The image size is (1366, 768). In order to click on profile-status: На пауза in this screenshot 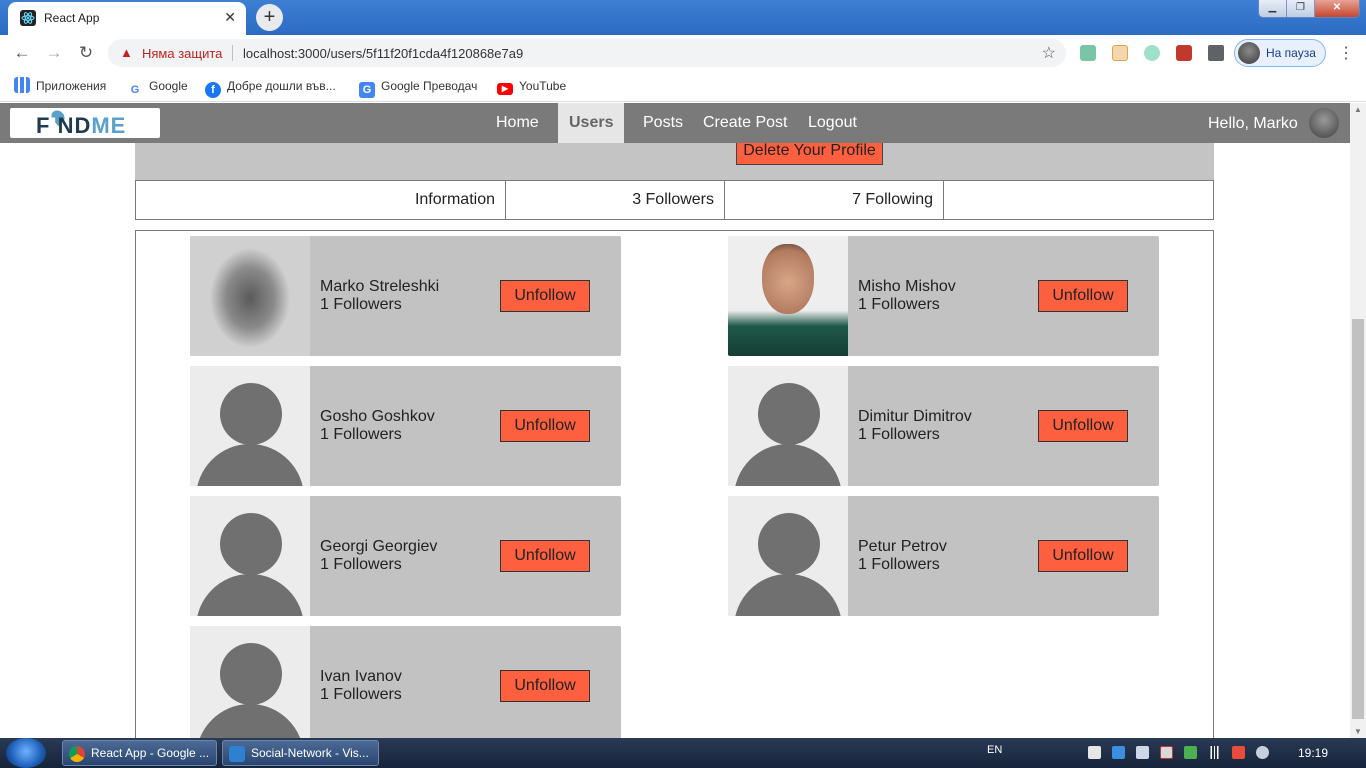, I will do `click(1291, 53)`.